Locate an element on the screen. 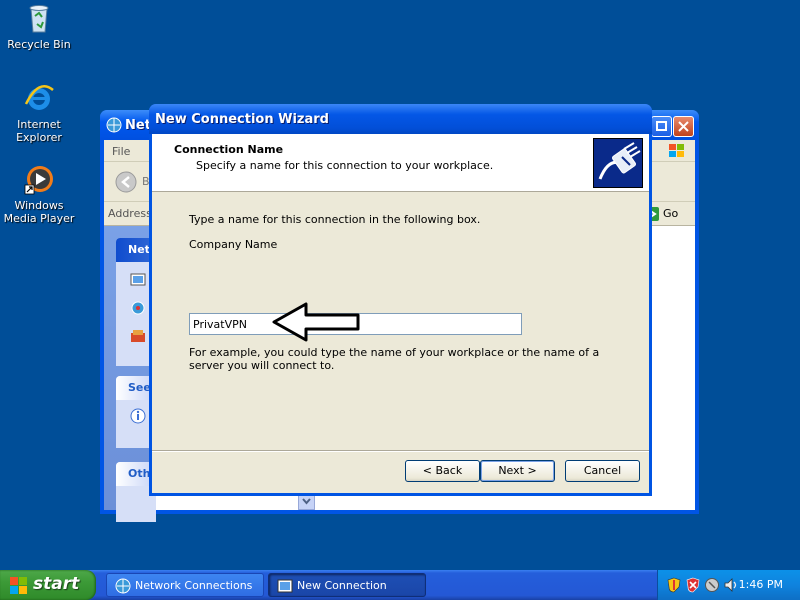 This screenshot has width=800, height=600. desktop-icon-label: Recycle Bin is located at coordinates (39, 44).